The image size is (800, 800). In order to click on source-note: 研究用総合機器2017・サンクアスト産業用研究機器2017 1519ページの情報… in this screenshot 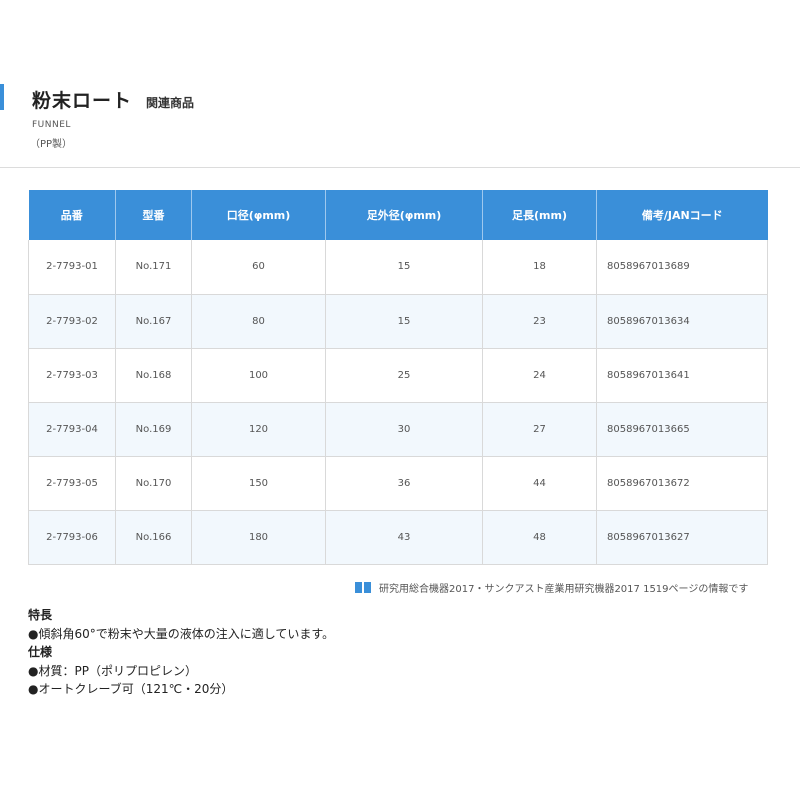, I will do `click(551, 587)`.